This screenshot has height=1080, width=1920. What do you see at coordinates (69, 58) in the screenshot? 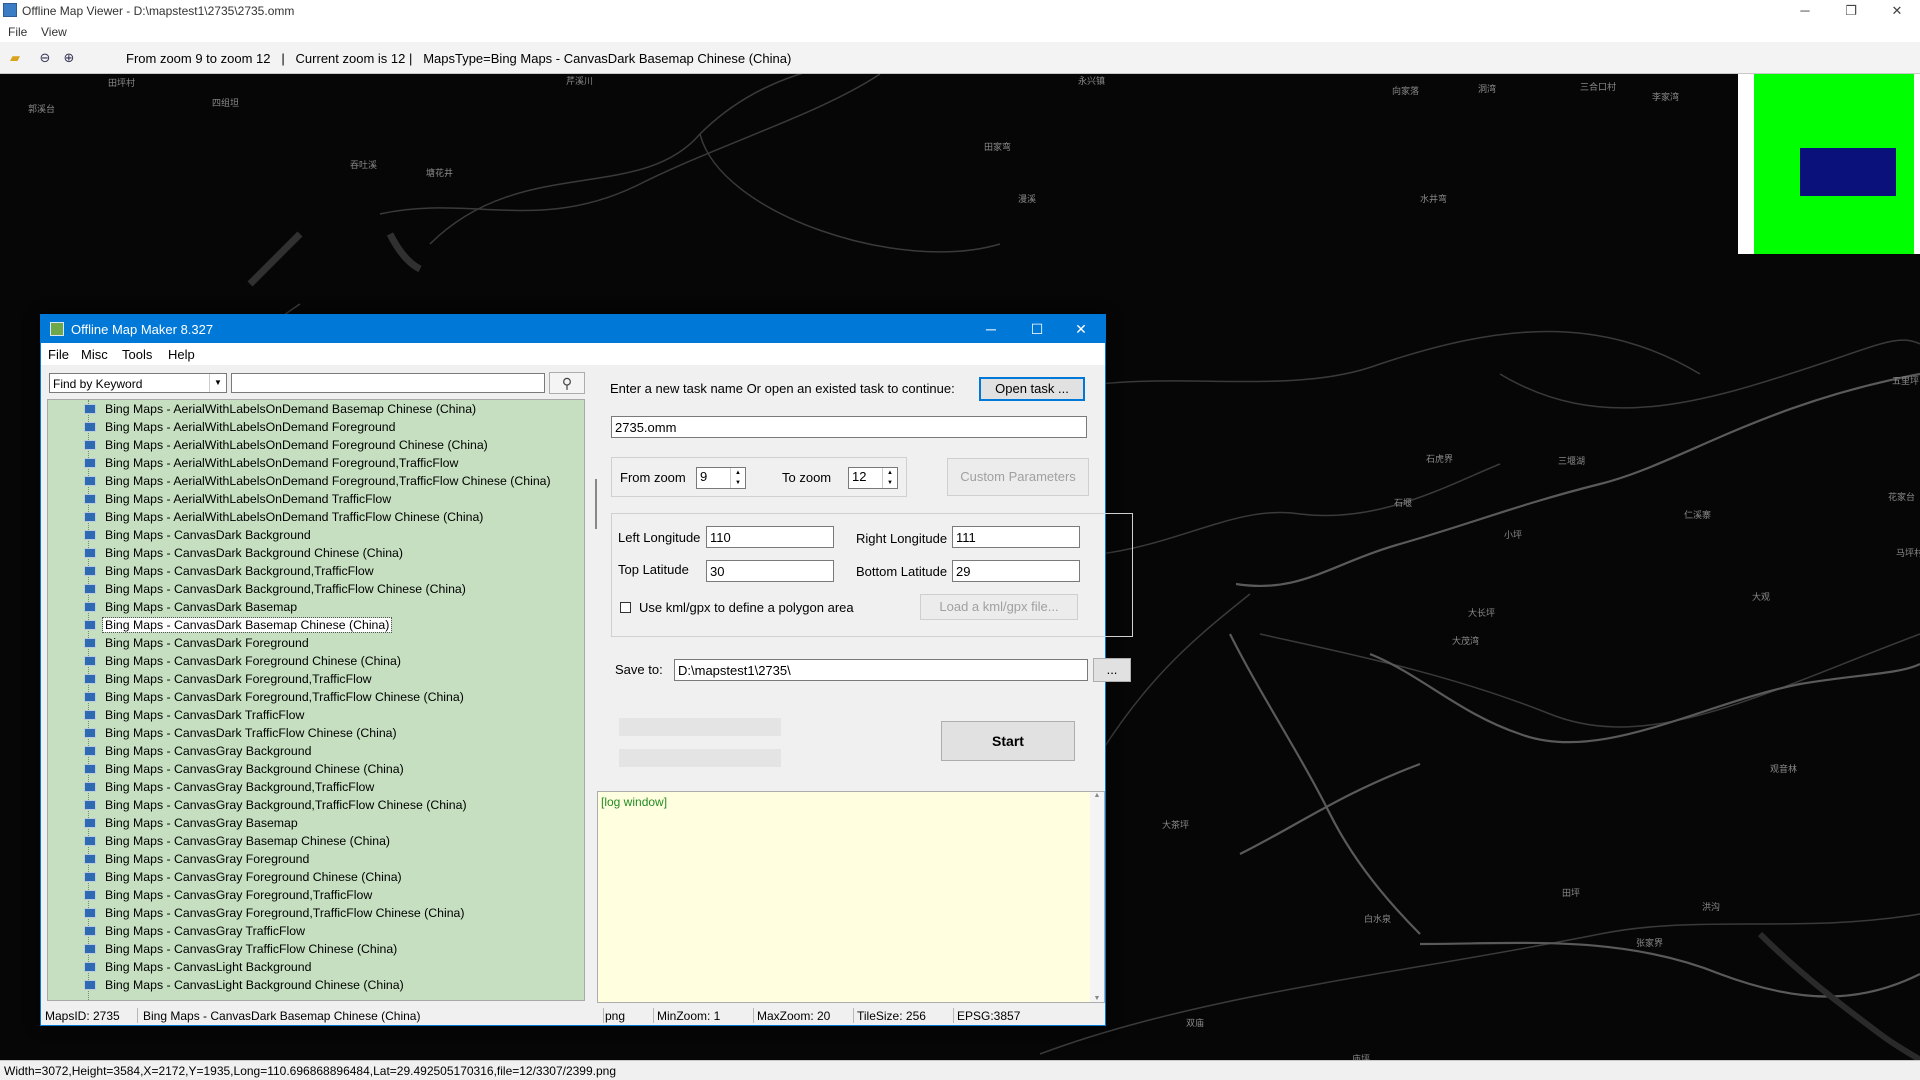
I see `zoom-in-icon: ⊕` at bounding box center [69, 58].